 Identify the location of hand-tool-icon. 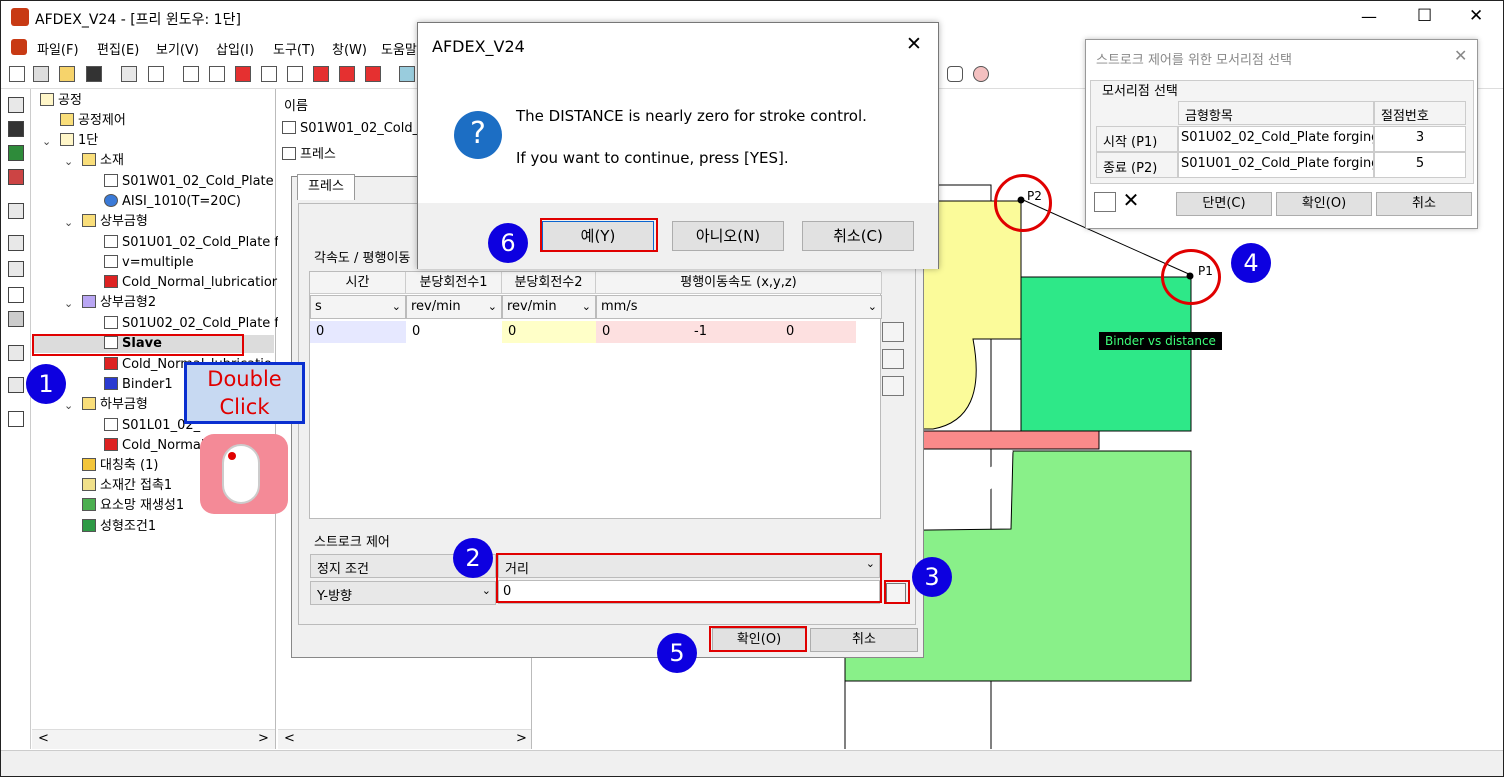
(16, 129).